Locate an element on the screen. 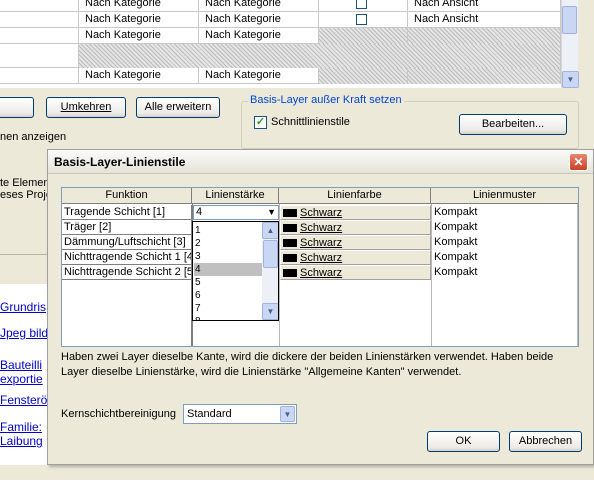 This screenshot has height=480, width=594. function-column-fill is located at coordinates (127, 313).